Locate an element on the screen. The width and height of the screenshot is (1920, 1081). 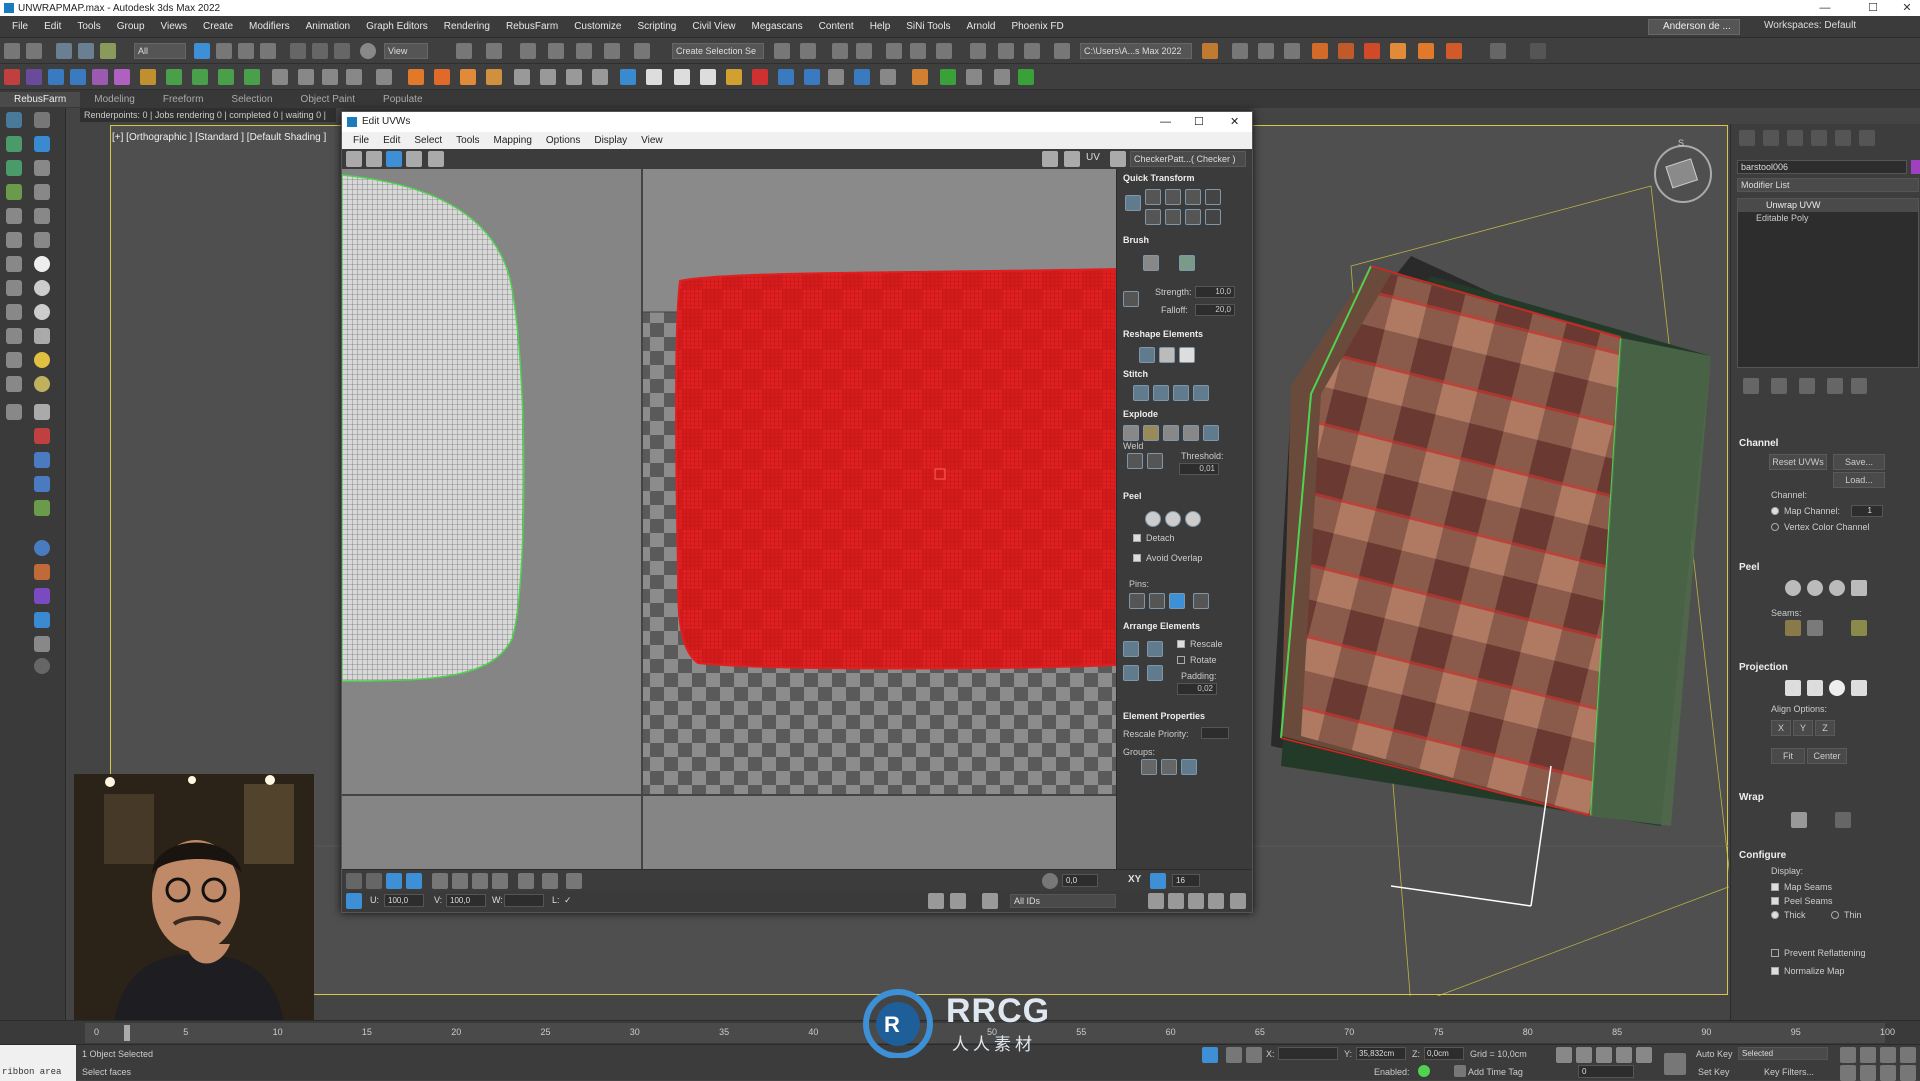
menu-megascans: Megascans is located at coordinates (777, 26).